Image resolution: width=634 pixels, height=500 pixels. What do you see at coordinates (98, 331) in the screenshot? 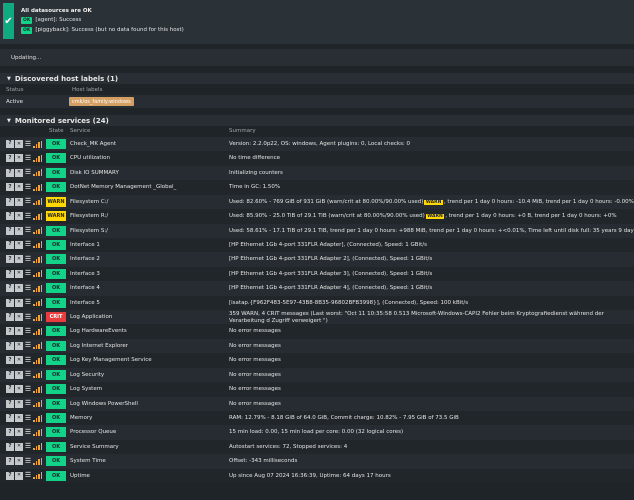
I see `service-name: Log HardwareEvents` at bounding box center [98, 331].